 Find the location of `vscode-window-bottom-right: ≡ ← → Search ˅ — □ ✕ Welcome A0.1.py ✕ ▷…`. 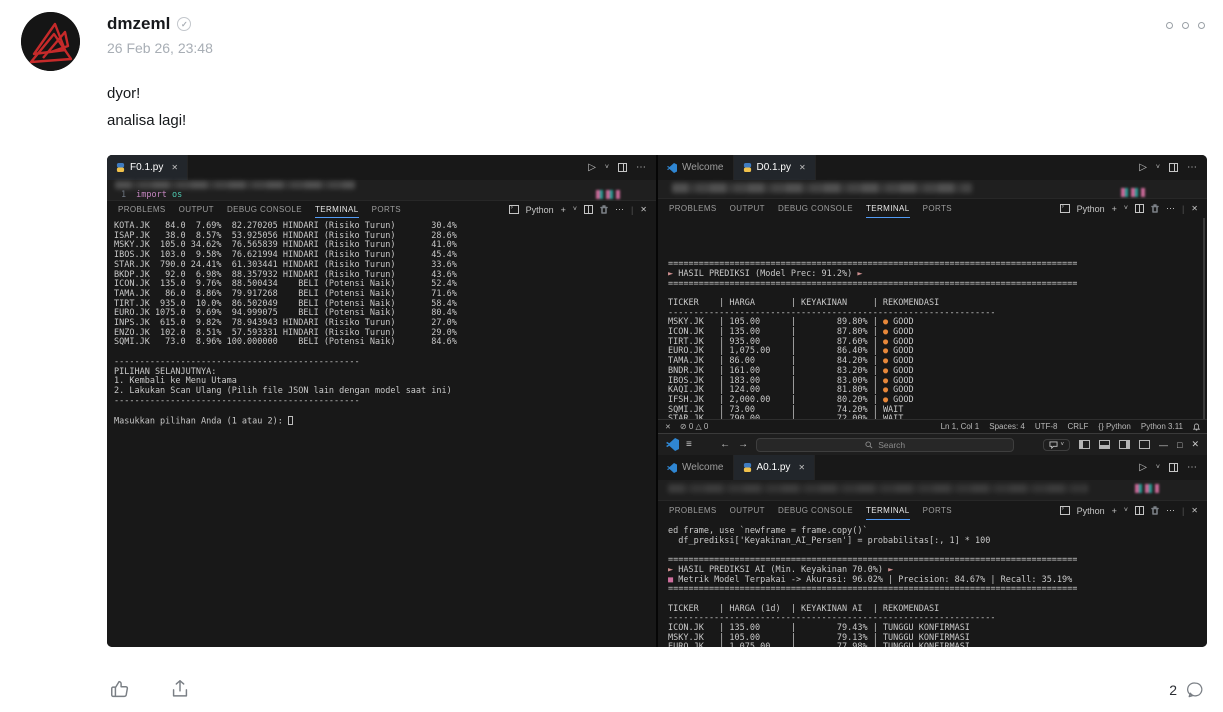

vscode-window-bottom-right: ≡ ← → Search ˅ — □ ✕ Welcome A0.1.py ✕ ▷… is located at coordinates (932, 540).